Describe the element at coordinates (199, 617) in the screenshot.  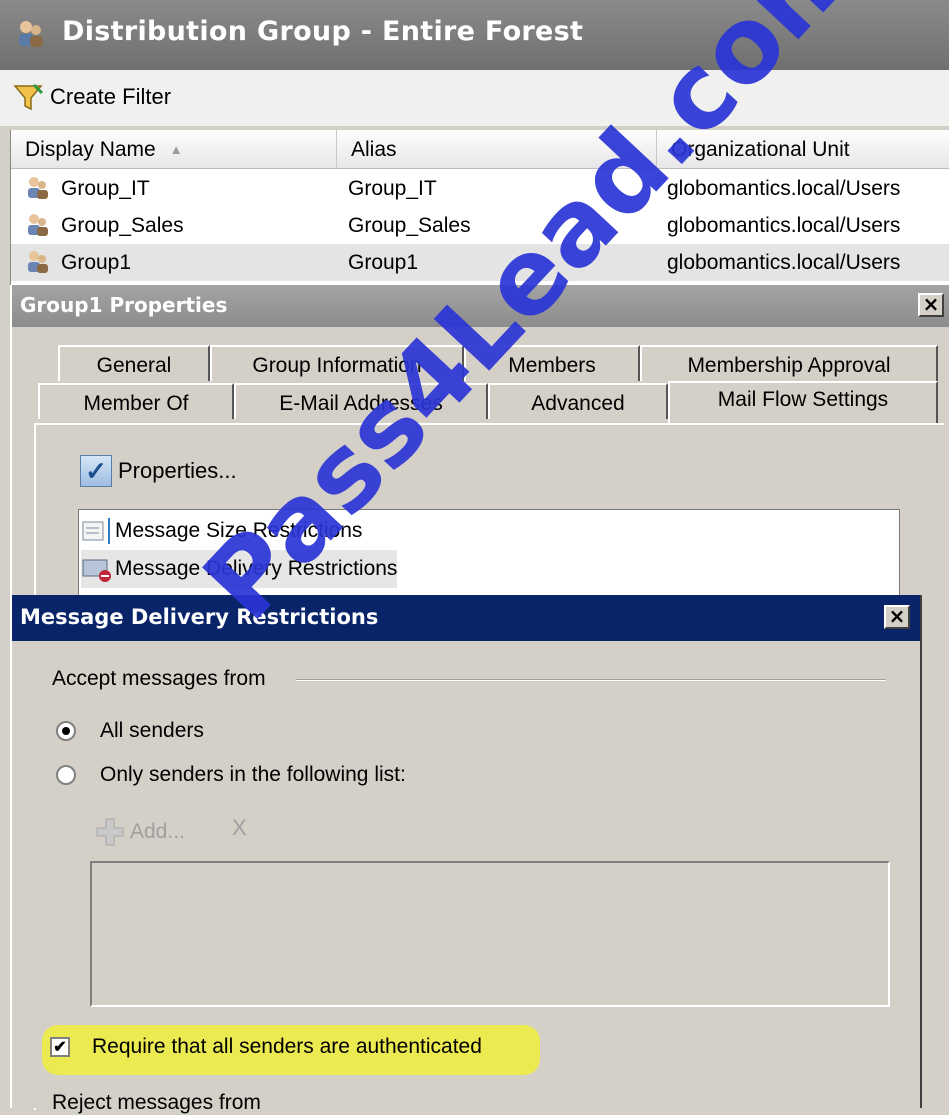
I see `dialog-title: Message Delivery Restrictions` at that location.